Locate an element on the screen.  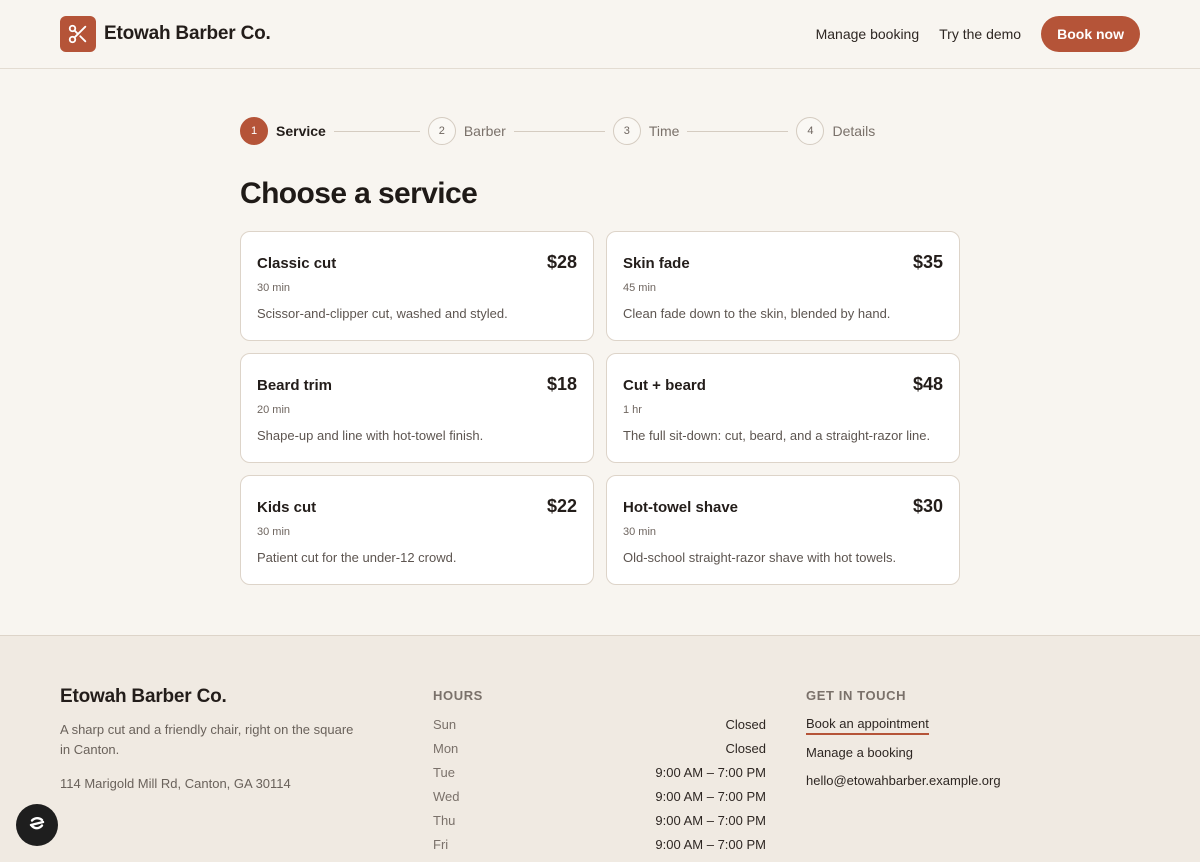
service-name: Classic cut is located at coordinates (297, 263).